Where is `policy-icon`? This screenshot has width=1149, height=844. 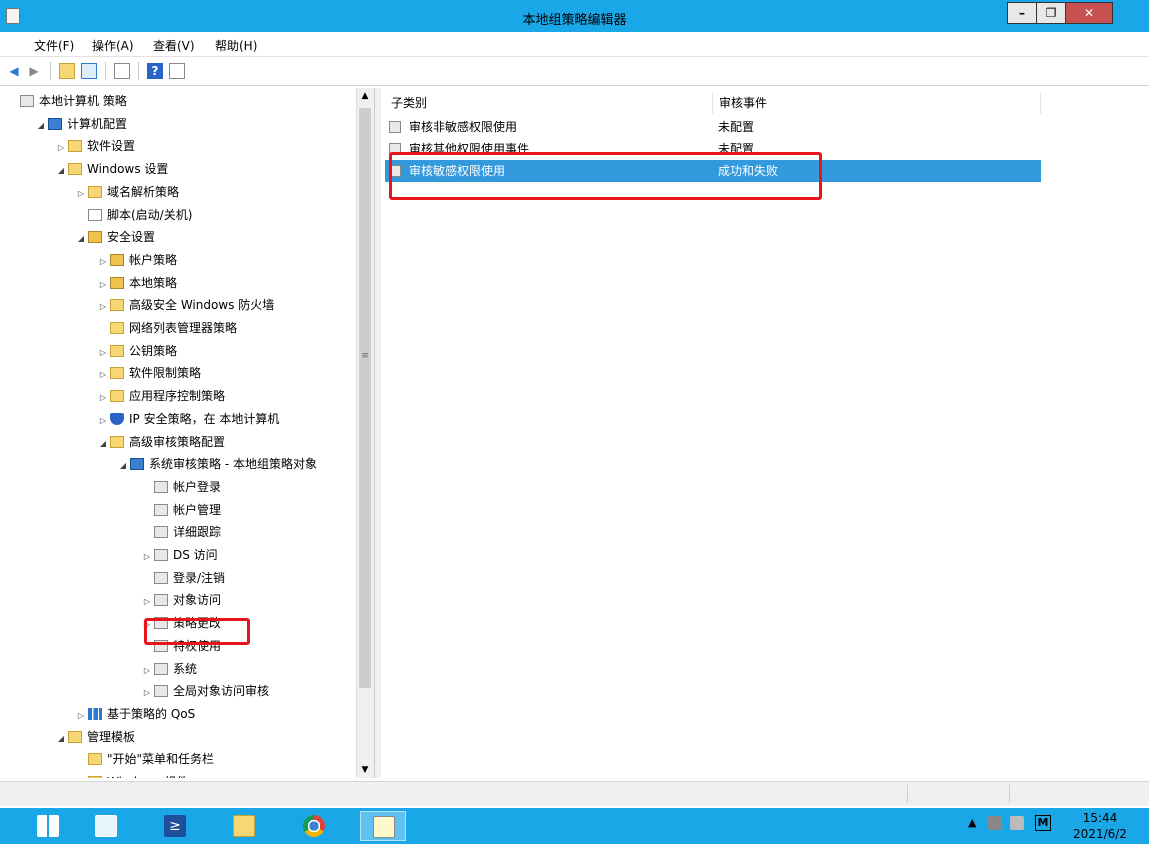 policy-icon is located at coordinates (161, 486).